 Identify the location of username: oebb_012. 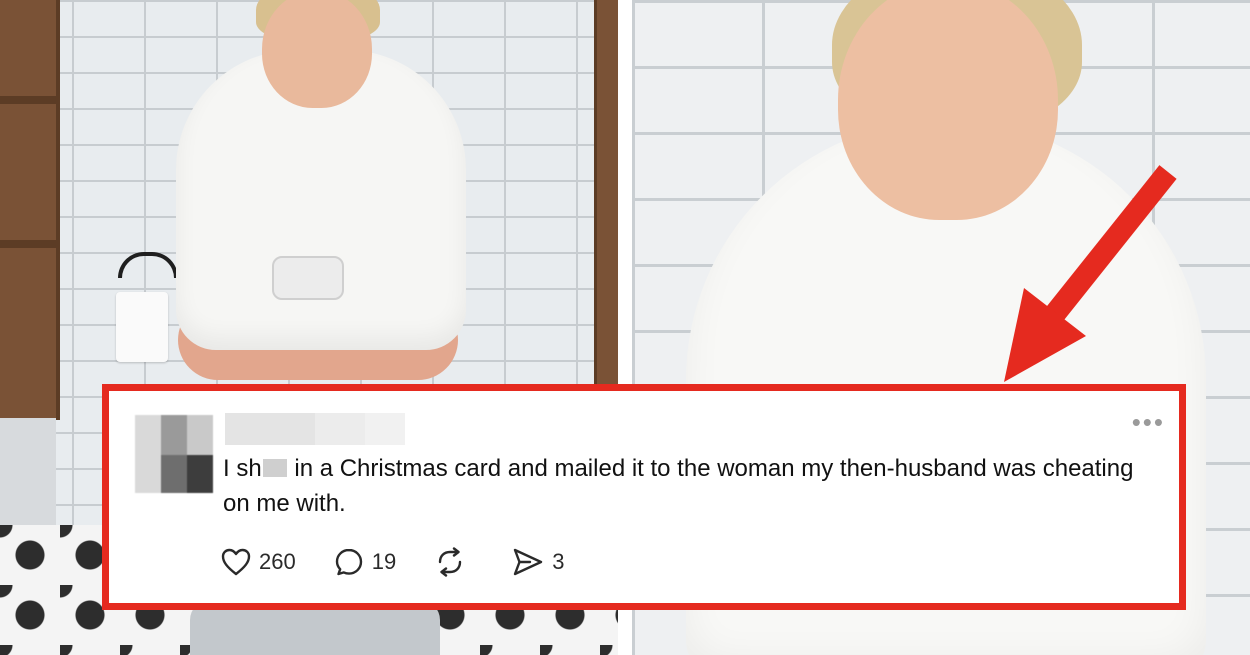
(315, 429).